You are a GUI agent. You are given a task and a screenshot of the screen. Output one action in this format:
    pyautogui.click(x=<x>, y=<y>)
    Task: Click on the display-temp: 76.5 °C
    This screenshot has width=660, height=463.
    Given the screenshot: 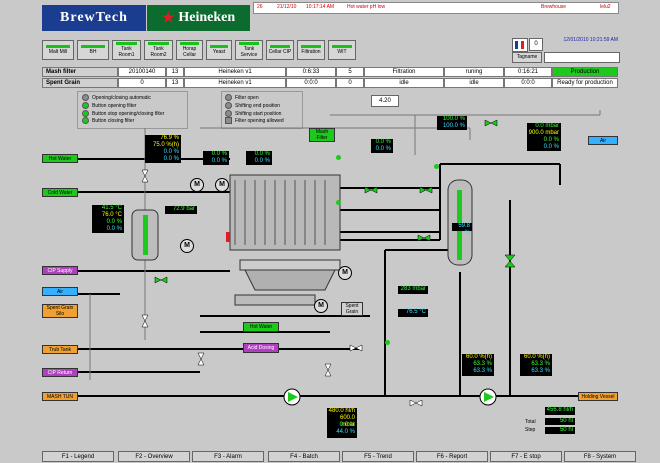 What is the action you would take?
    pyautogui.click(x=413, y=313)
    